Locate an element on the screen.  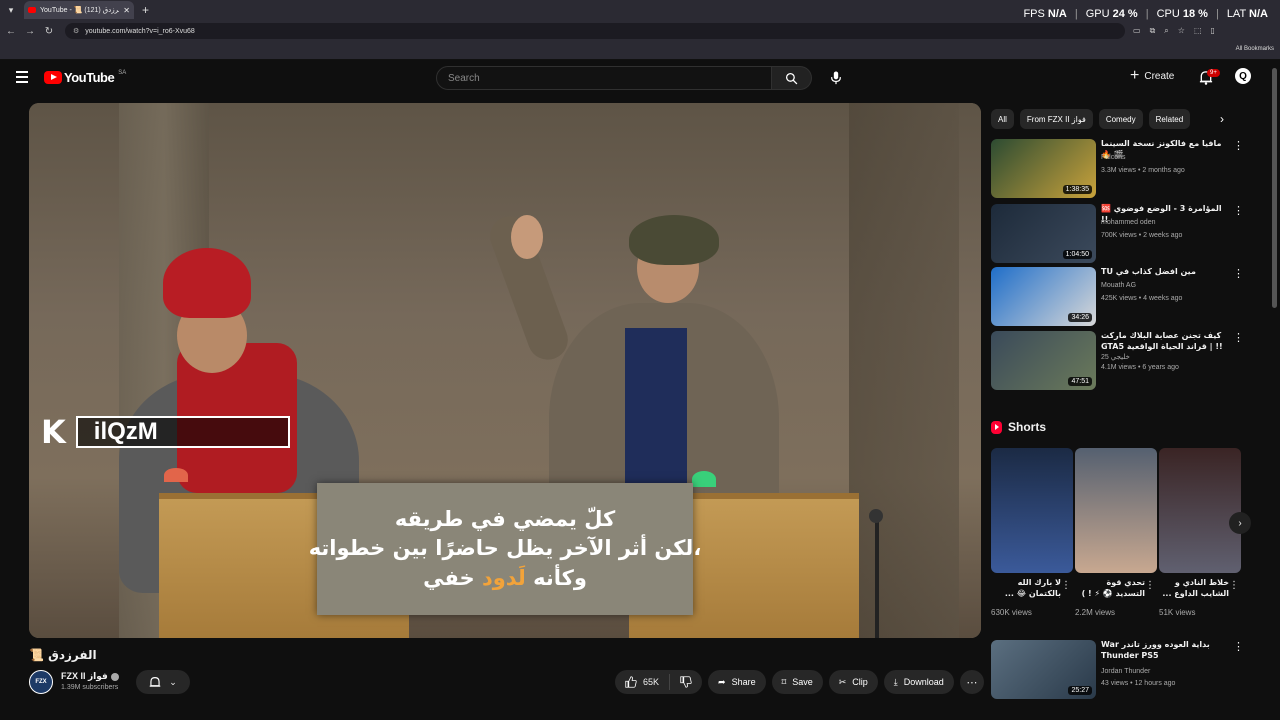
scissors-icon: ✂ is located at coordinates (842, 681).